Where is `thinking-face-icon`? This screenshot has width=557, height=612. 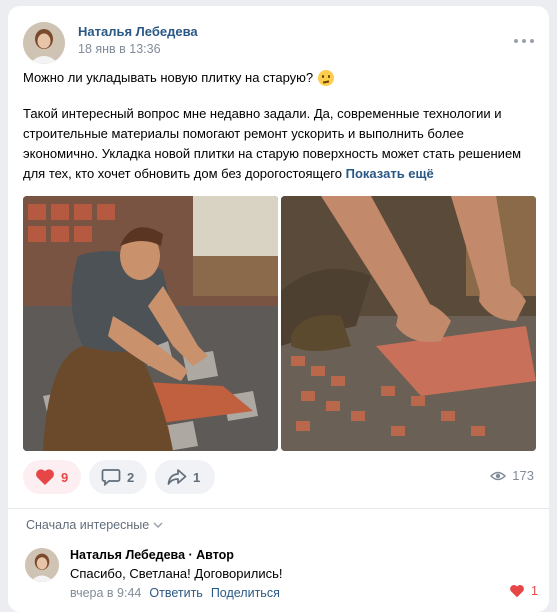
thinking-face-icon is located at coordinates (326, 78).